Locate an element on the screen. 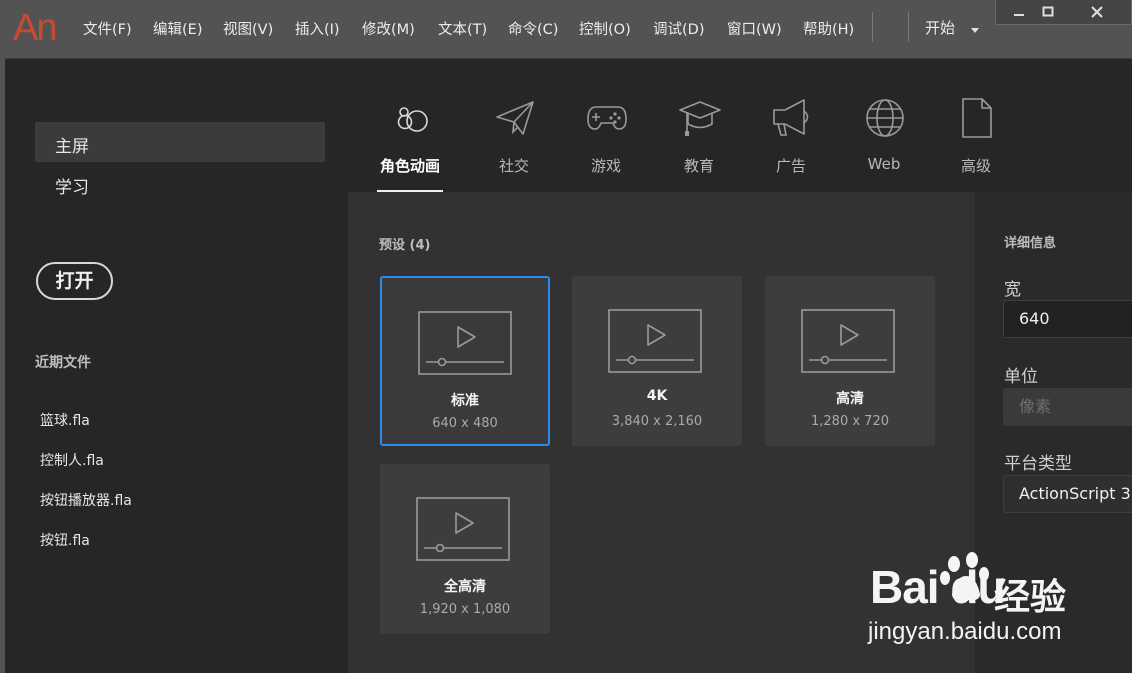  document-icon is located at coordinates (977, 118).